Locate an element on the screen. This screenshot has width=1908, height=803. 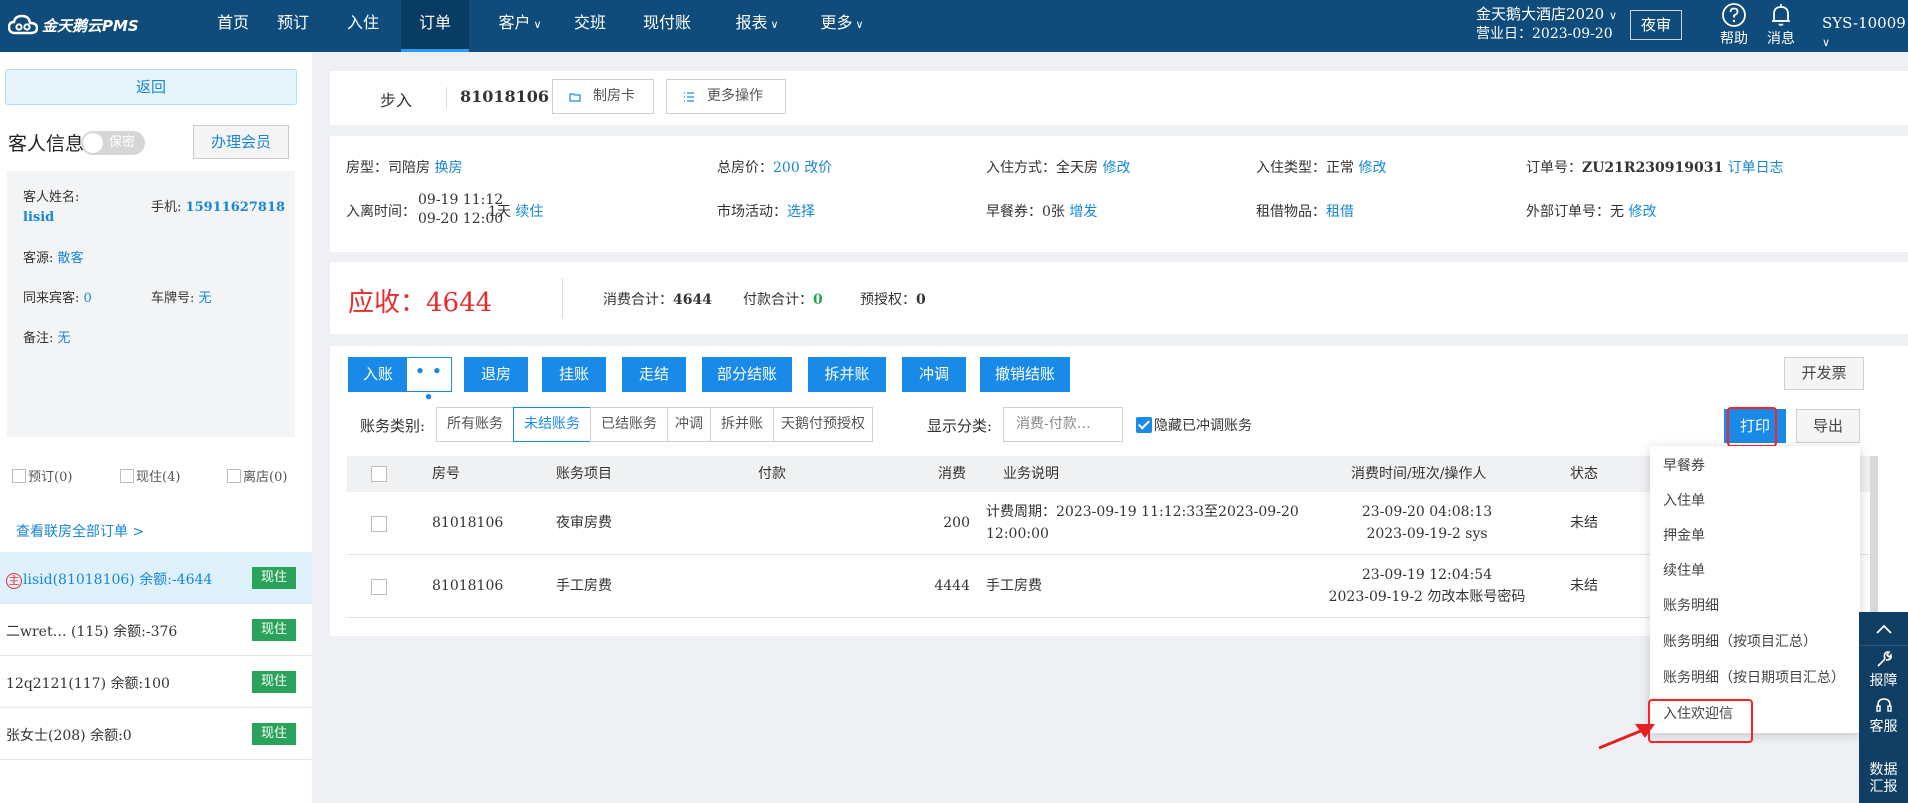
phone-value: 15911627818 is located at coordinates (236, 207).